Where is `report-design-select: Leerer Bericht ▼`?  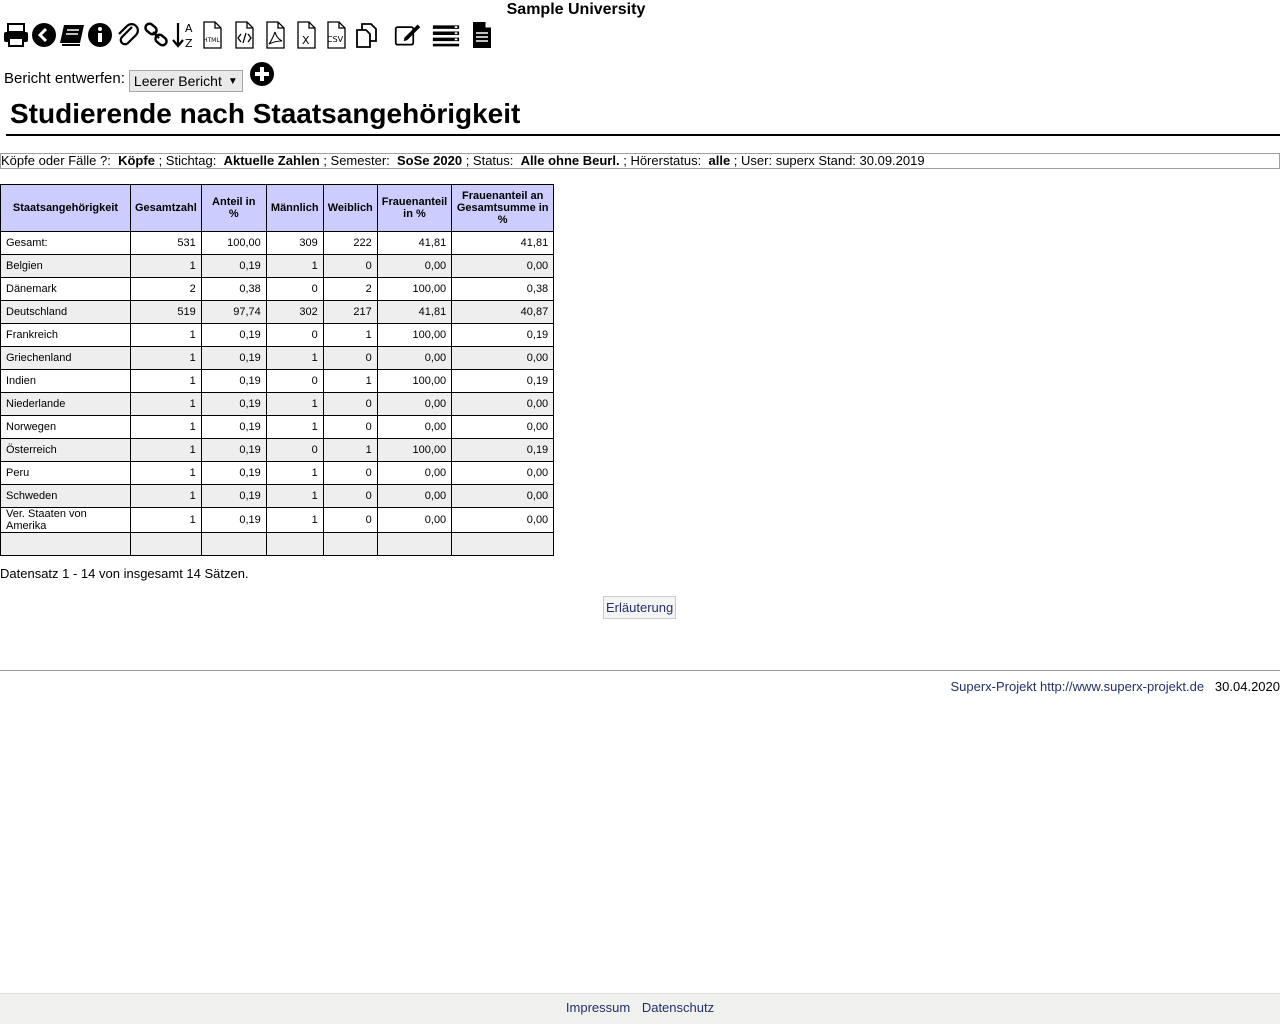
report-design-select: Leerer Bericht ▼ is located at coordinates (185, 81).